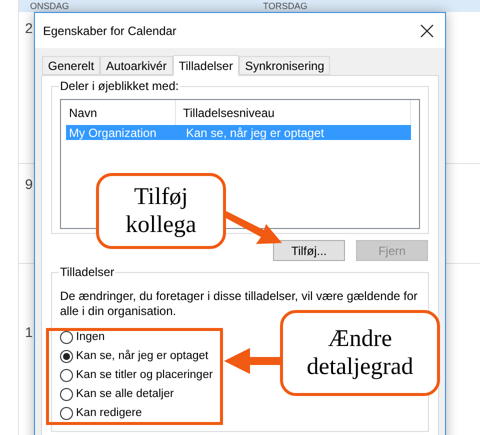  I want to click on tab: Synkronisering, so click(284, 65).